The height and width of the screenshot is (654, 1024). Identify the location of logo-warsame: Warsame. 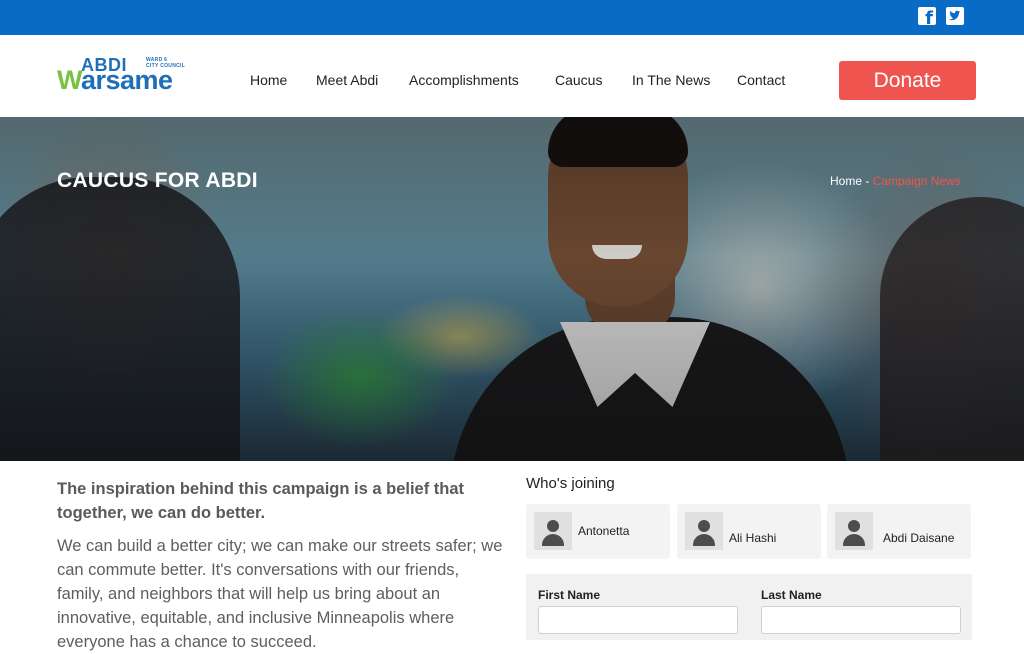
(115, 80).